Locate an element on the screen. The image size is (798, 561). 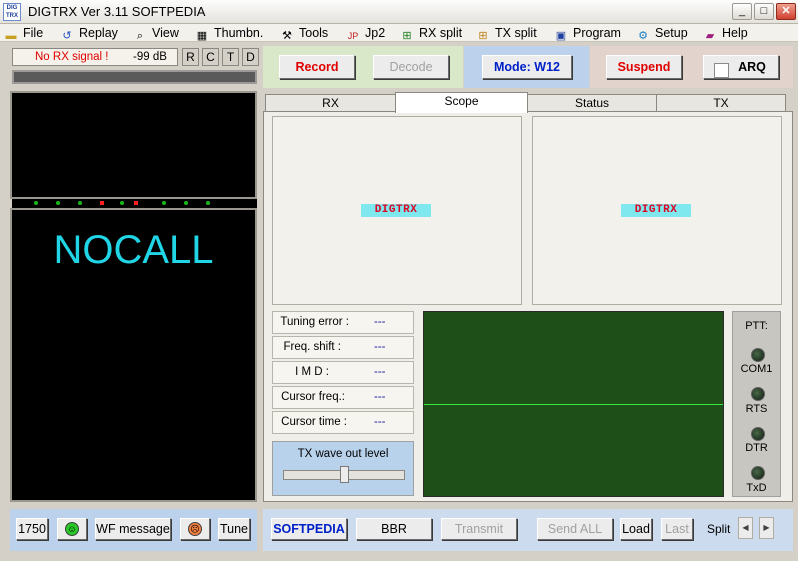
scroll-right-button: ▶ is located at coordinates (766, 528).